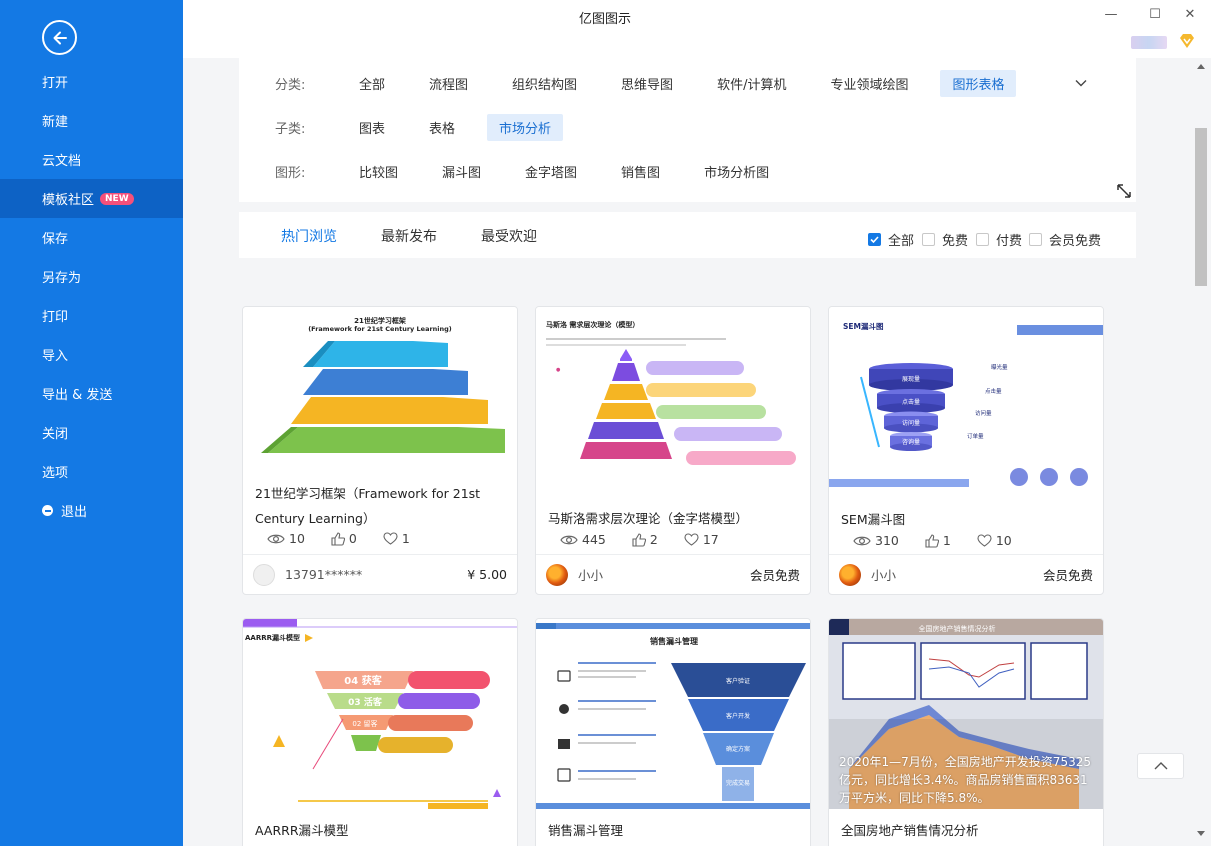 The image size is (1211, 846). Describe the element at coordinates (442, 127) in the screenshot. I see `subcategory-table: 表格` at that location.